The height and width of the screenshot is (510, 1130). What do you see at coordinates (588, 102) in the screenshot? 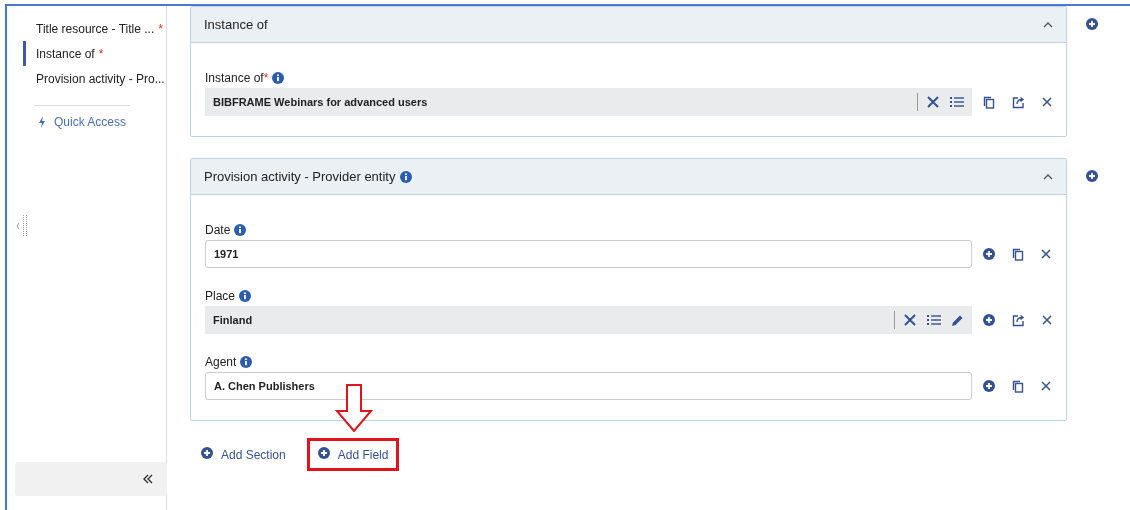
I see `lookup-field: BIBFRAME Webinars for advanced users` at bounding box center [588, 102].